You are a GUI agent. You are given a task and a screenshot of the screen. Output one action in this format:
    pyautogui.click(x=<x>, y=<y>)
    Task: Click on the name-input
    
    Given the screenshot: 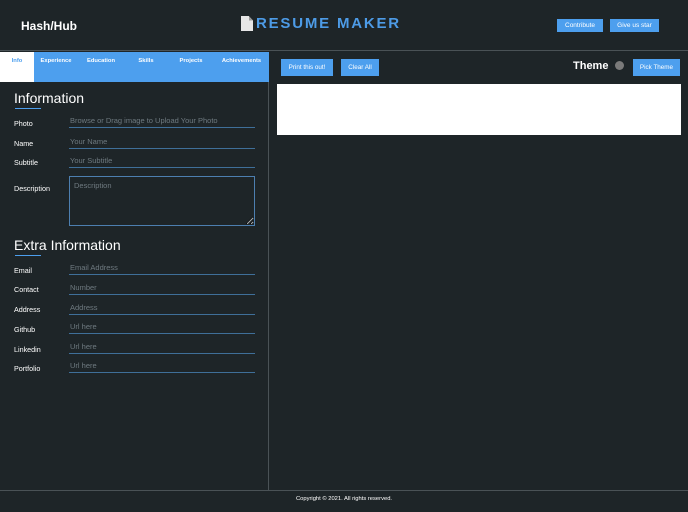 What is the action you would take?
    pyautogui.click(x=162, y=142)
    